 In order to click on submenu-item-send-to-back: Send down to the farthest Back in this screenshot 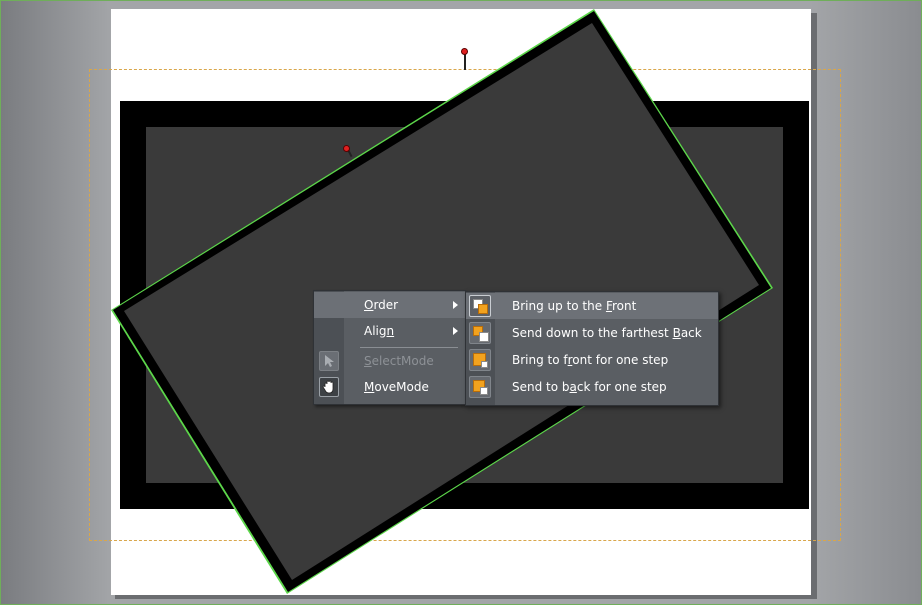, I will do `click(592, 333)`.